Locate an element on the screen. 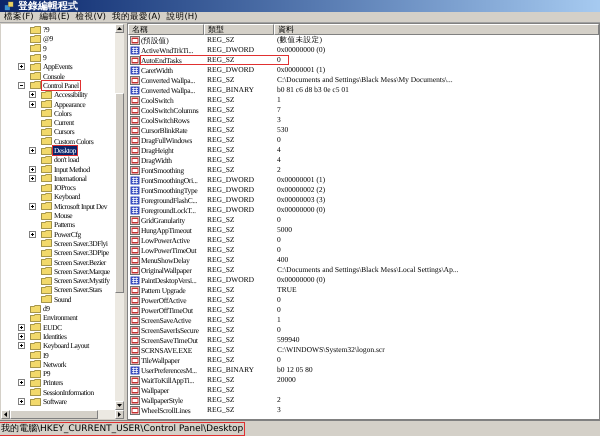 Image resolution: width=600 pixels, height=436 pixels. menu-item: 我的最愛(A) is located at coordinates (136, 17).